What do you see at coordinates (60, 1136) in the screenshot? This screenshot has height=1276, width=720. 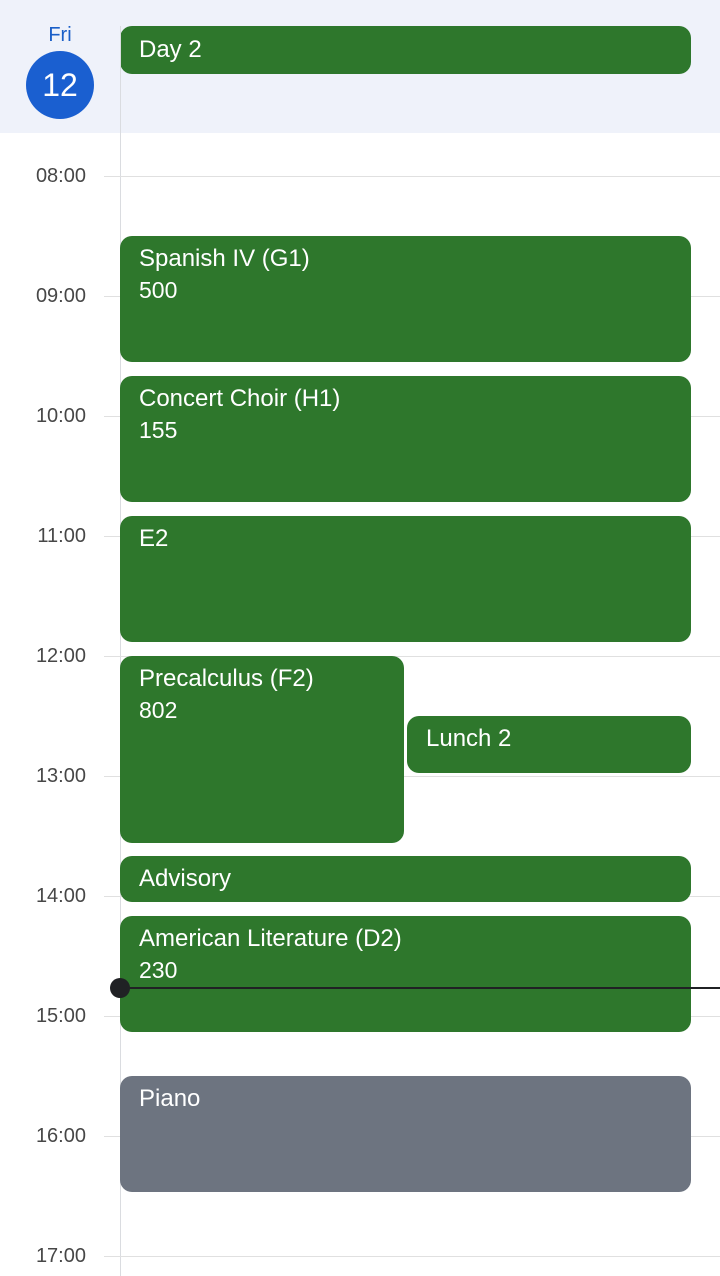 I see `hour-label: 16:00` at bounding box center [60, 1136].